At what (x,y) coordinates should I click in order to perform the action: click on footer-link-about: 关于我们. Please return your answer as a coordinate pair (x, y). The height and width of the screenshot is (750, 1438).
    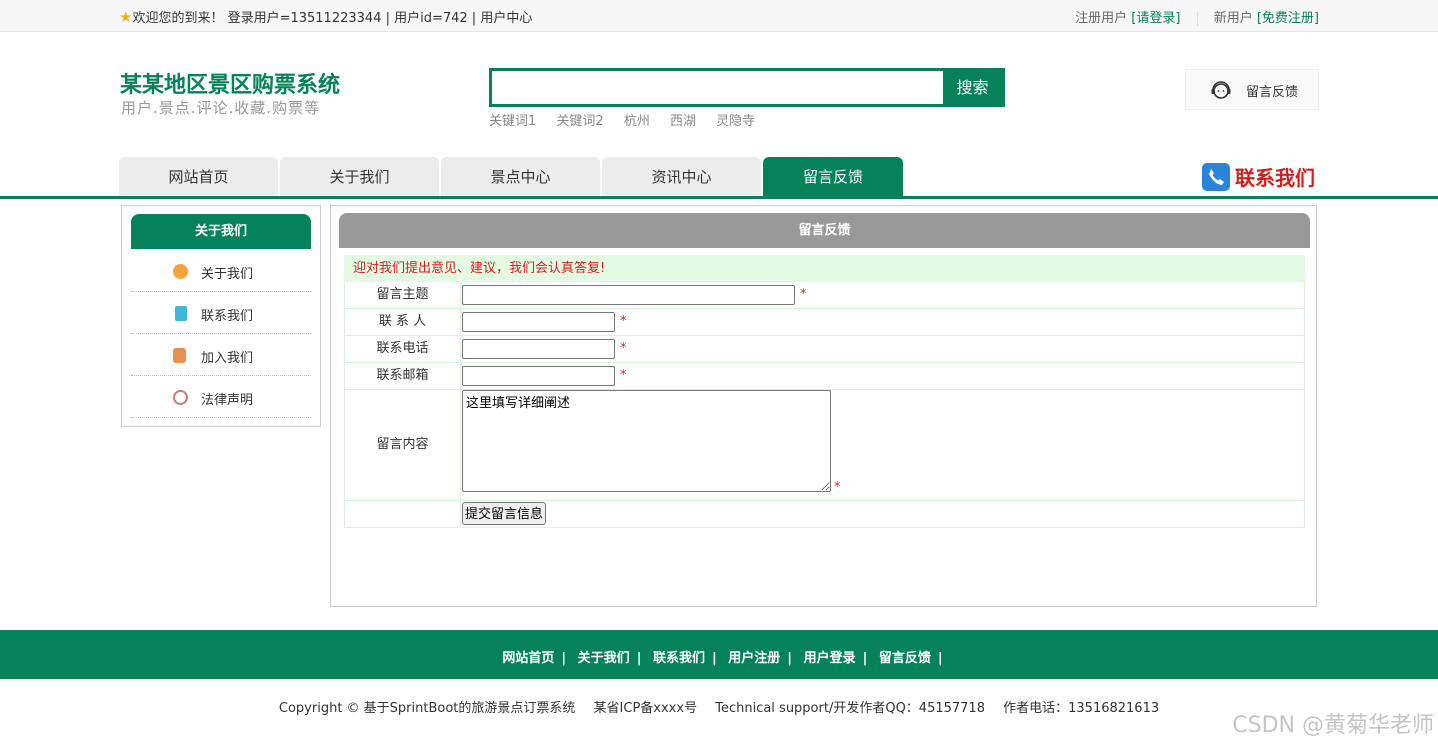
    Looking at the image, I should click on (604, 658).